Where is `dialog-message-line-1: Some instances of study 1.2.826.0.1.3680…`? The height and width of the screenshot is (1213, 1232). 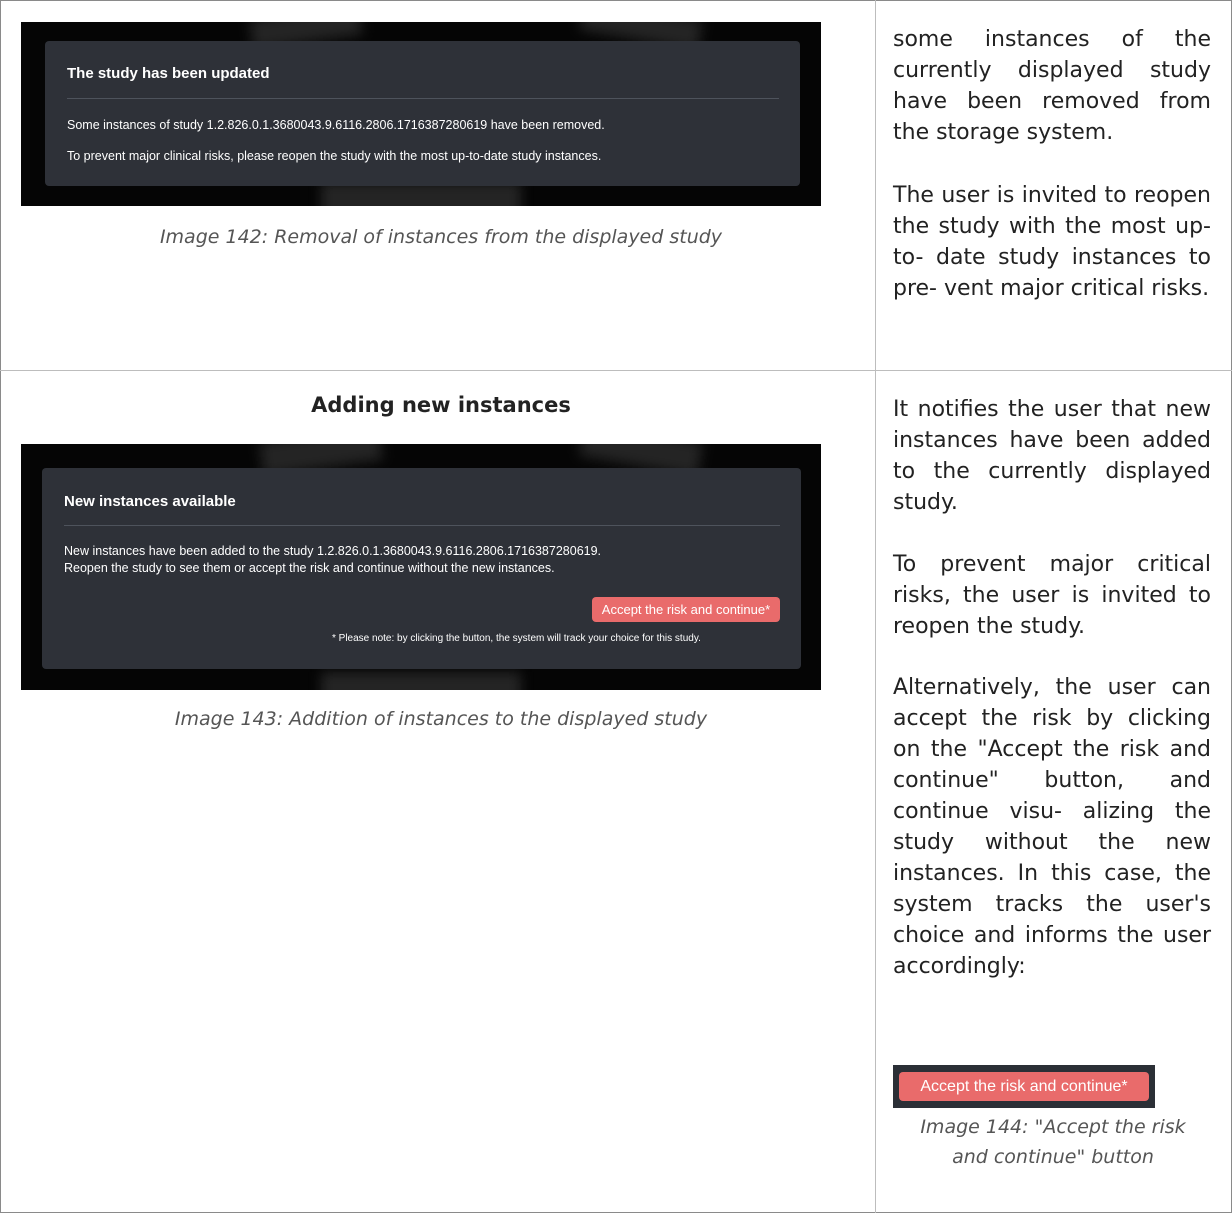 dialog-message-line-1: Some instances of study 1.2.826.0.1.3680… is located at coordinates (336, 125).